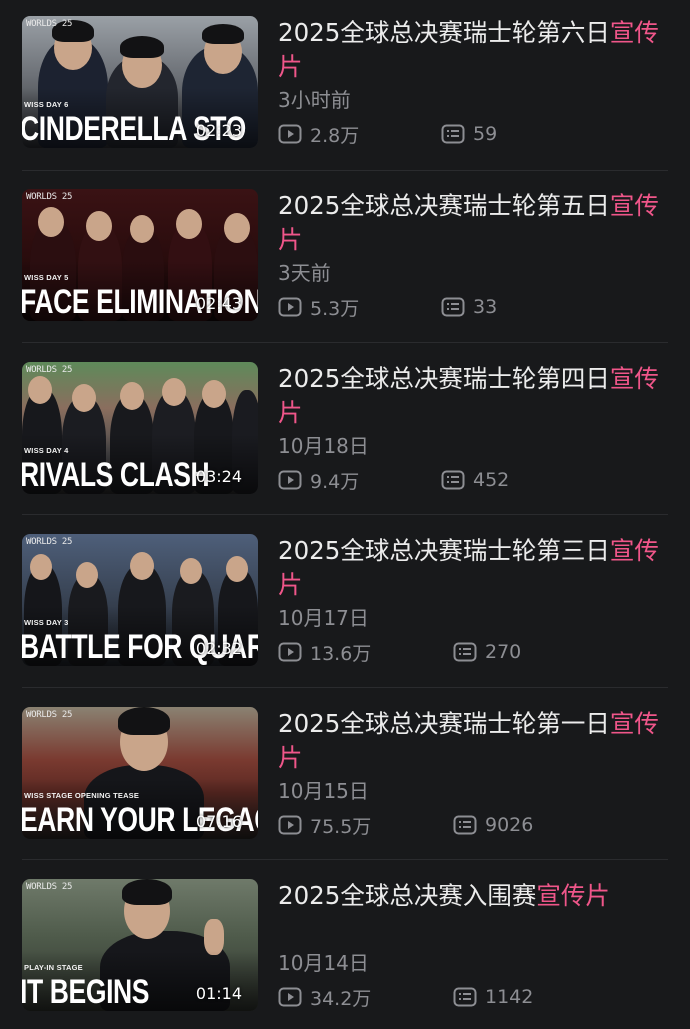 The height and width of the screenshot is (1029, 690). What do you see at coordinates (341, 826) in the screenshot?
I see `view-count-value: 75.5万` at bounding box center [341, 826].